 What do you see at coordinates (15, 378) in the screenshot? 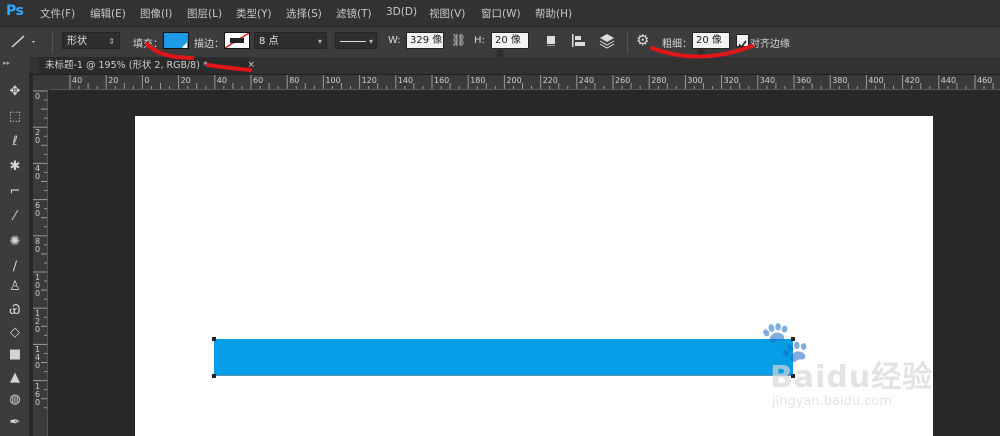
I see `sharpen-tool-icon: ▲` at bounding box center [15, 378].